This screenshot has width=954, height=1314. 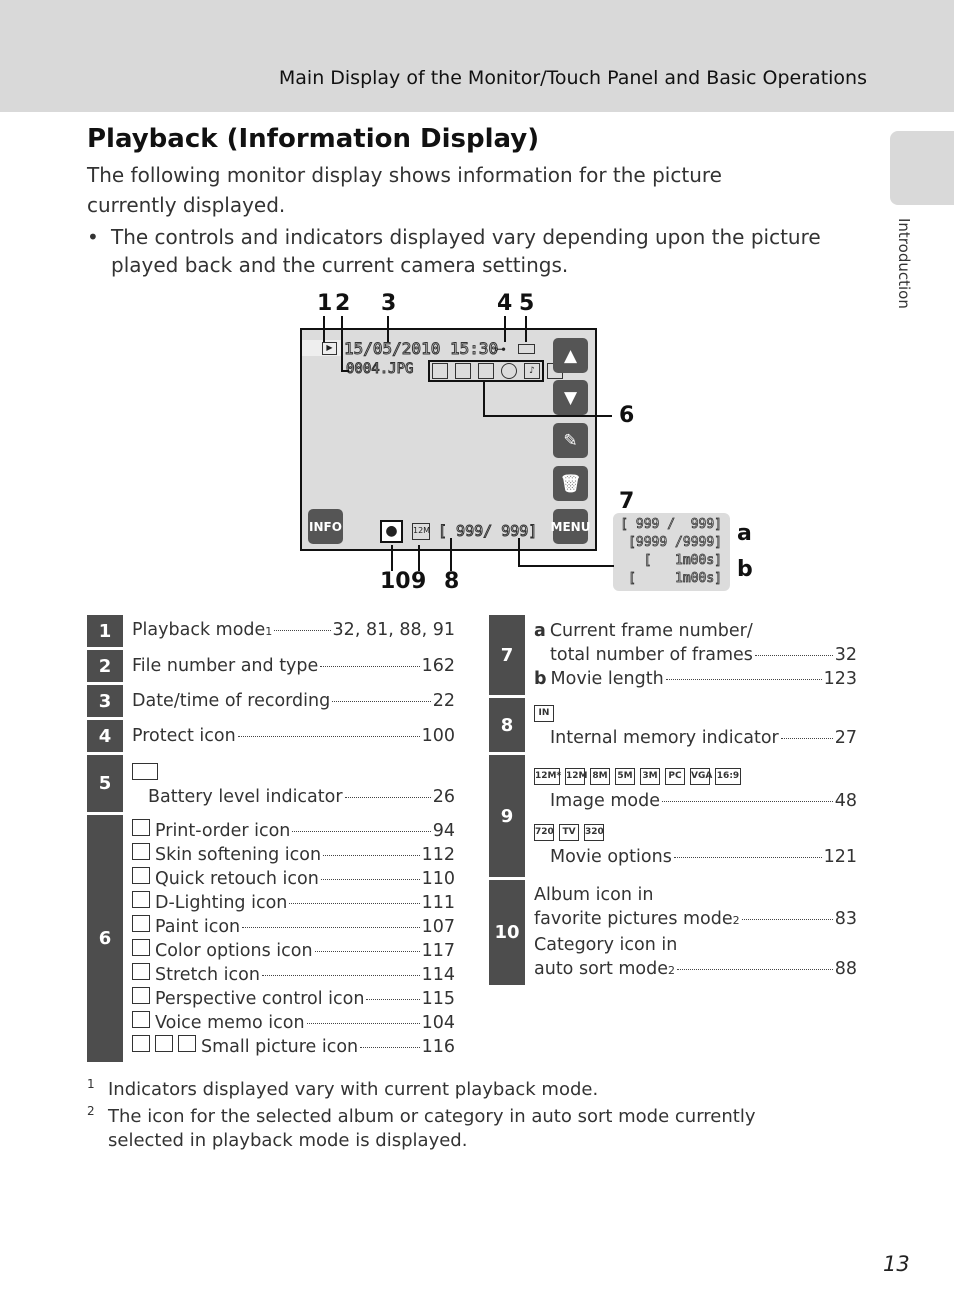 I want to click on legend-item: Internal memory indicator 27, so click(x=695, y=738).